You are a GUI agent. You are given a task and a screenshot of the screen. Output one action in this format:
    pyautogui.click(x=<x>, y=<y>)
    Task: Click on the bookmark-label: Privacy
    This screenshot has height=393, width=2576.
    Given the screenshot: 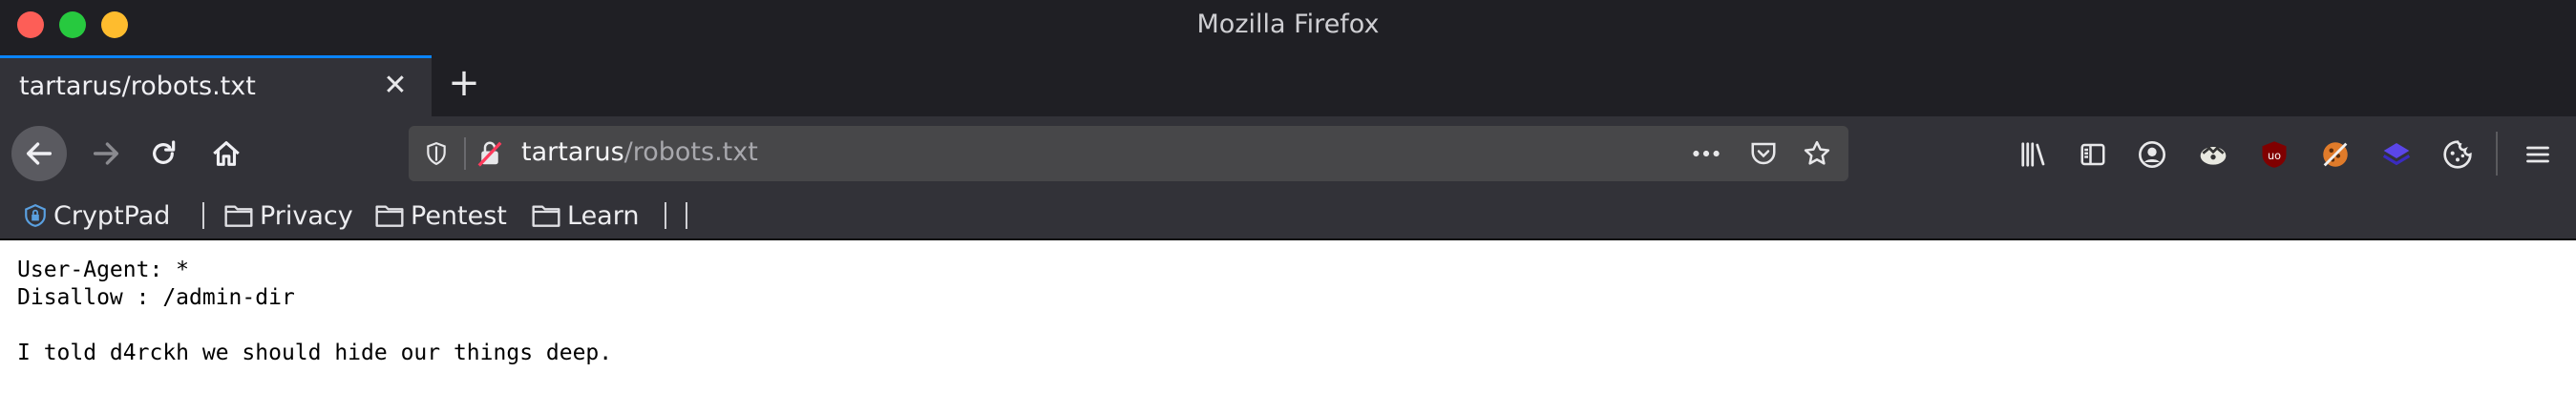 What is the action you would take?
    pyautogui.click(x=306, y=216)
    